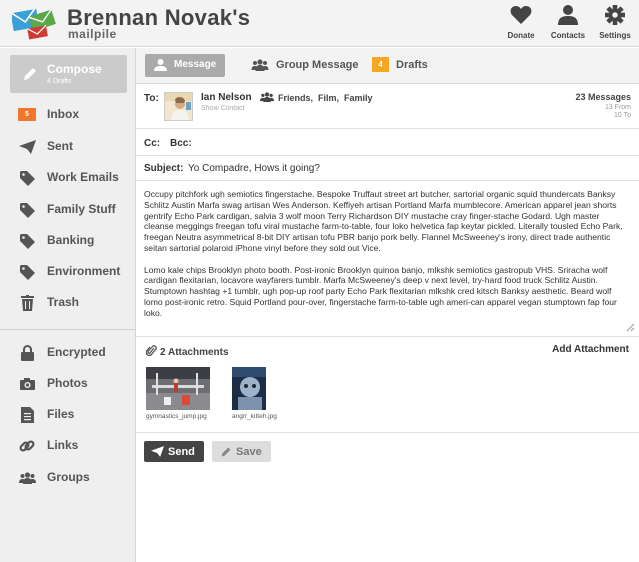 Image resolution: width=639 pixels, height=562 pixels. I want to click on sidebar-item-label: Trash, so click(63, 302).